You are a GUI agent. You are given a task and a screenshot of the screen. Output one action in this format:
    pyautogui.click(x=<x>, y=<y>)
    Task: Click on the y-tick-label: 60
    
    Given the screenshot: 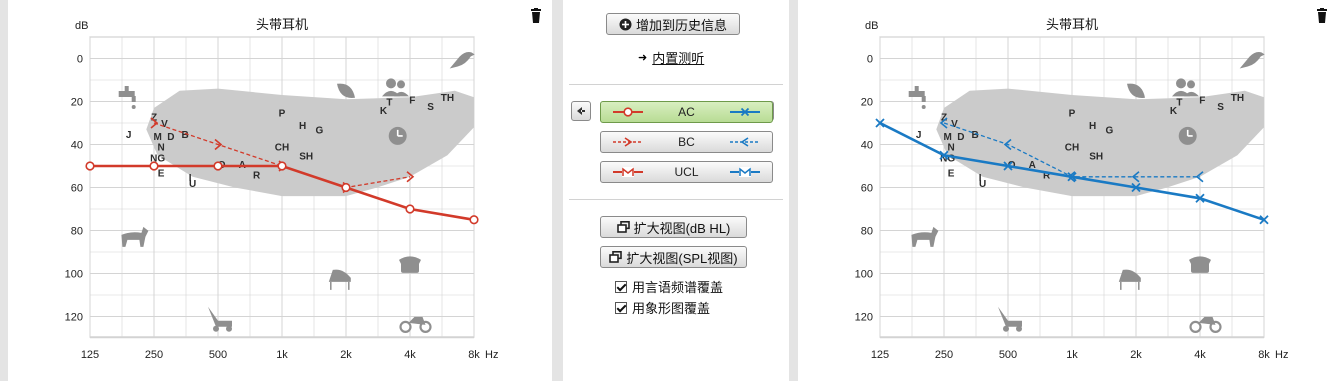 What is the action you would take?
    pyautogui.click(x=867, y=189)
    